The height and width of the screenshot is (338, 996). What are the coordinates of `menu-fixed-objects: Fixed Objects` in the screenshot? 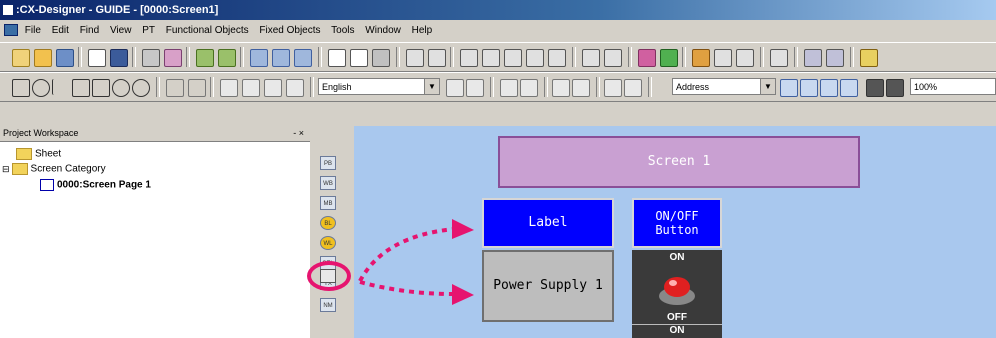 It's located at (289, 30).